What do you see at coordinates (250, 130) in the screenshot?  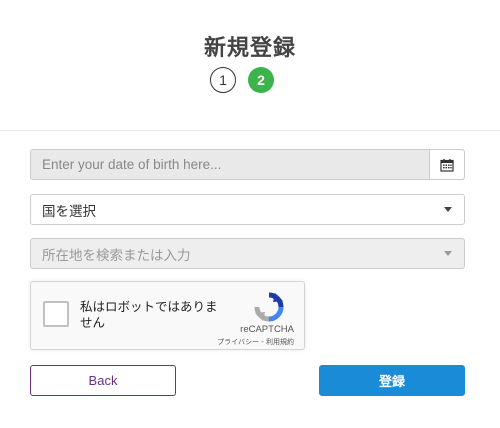 I see `divider` at bounding box center [250, 130].